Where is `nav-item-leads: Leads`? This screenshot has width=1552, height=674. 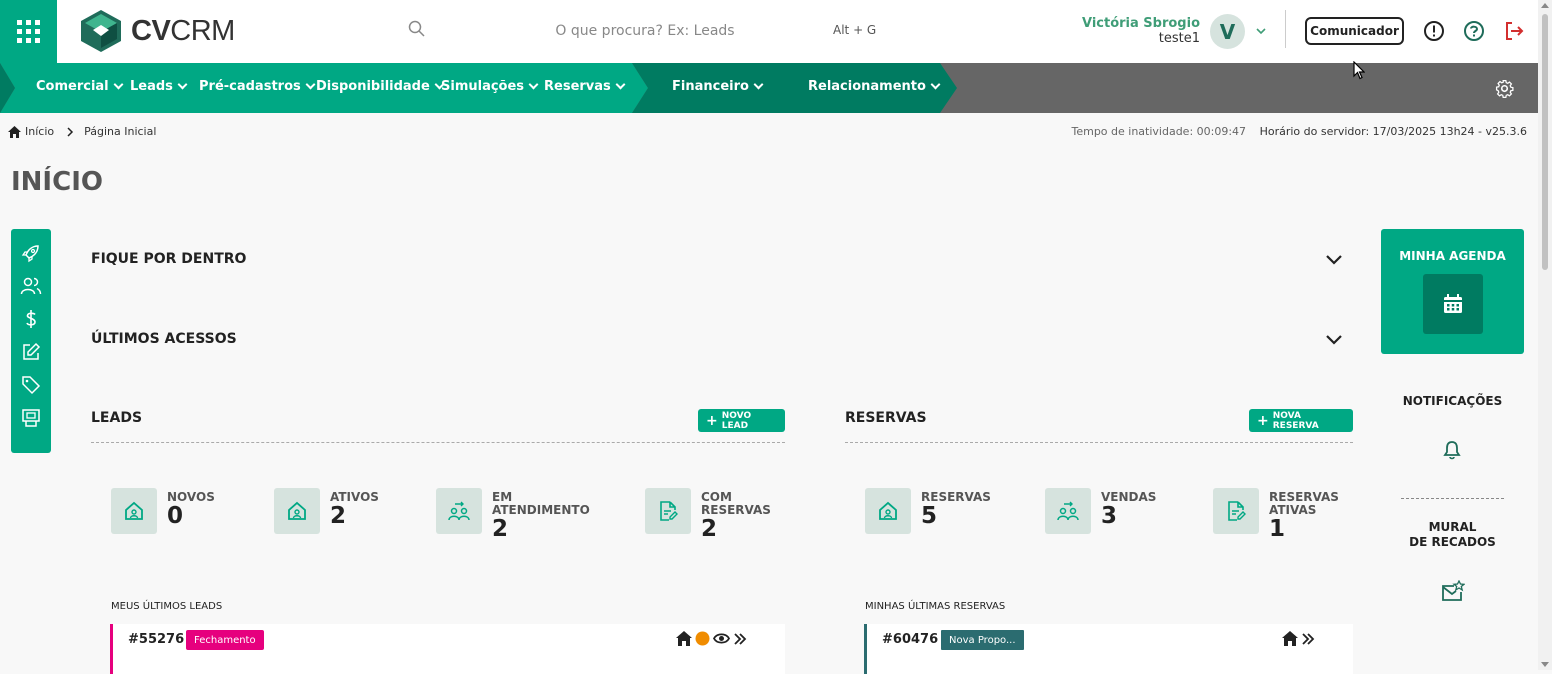 nav-item-leads: Leads is located at coordinates (159, 86).